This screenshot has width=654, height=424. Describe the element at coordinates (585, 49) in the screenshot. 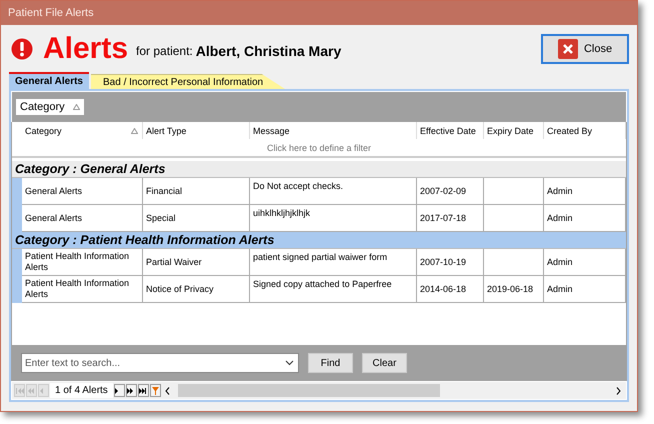

I see `close-button: Close` at that location.